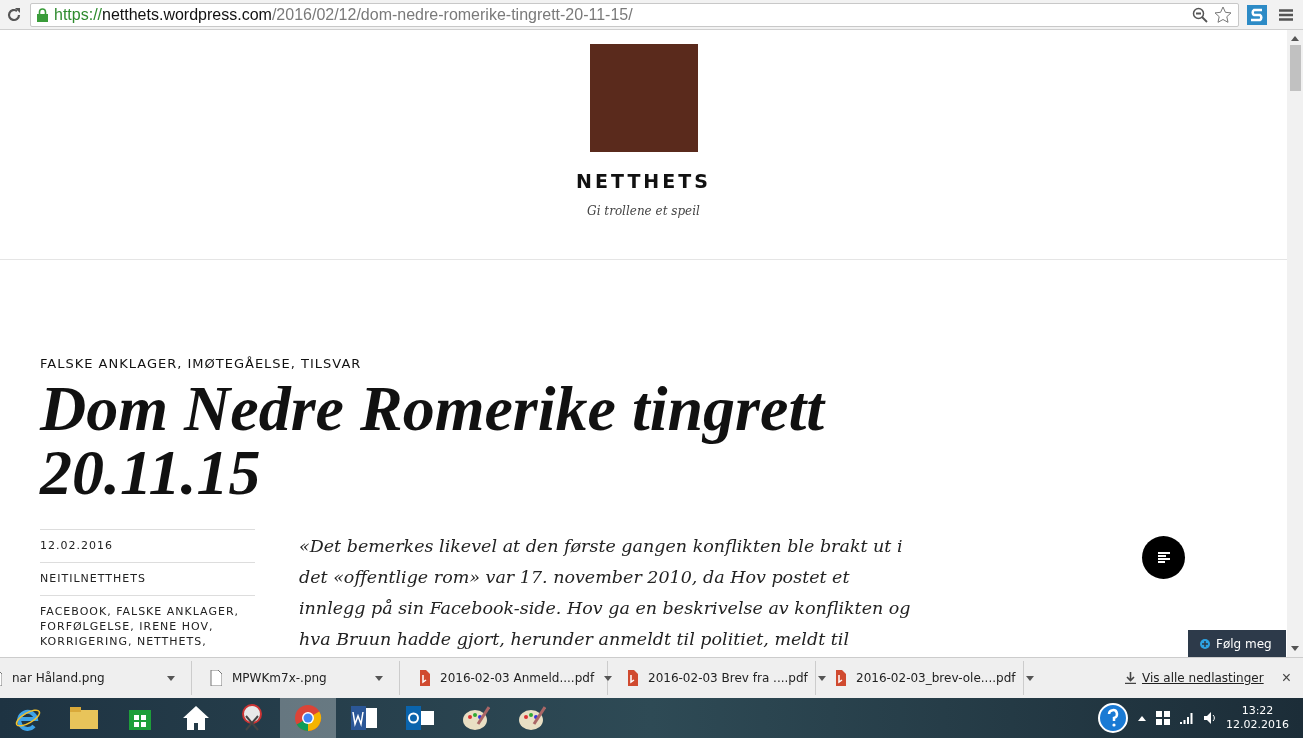 This screenshot has height=738, width=1303. I want to click on scrollbar-thumb, so click(1295, 68).